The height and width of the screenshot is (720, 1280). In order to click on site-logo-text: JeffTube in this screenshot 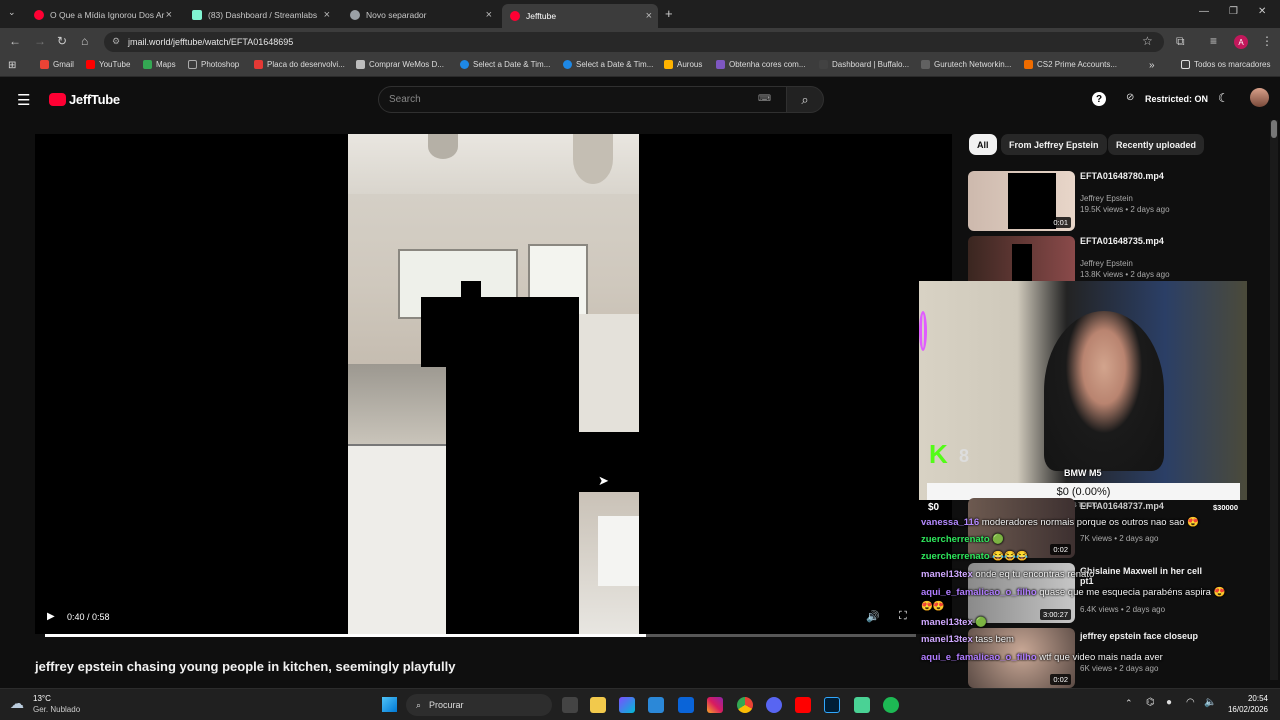, I will do `click(94, 99)`.